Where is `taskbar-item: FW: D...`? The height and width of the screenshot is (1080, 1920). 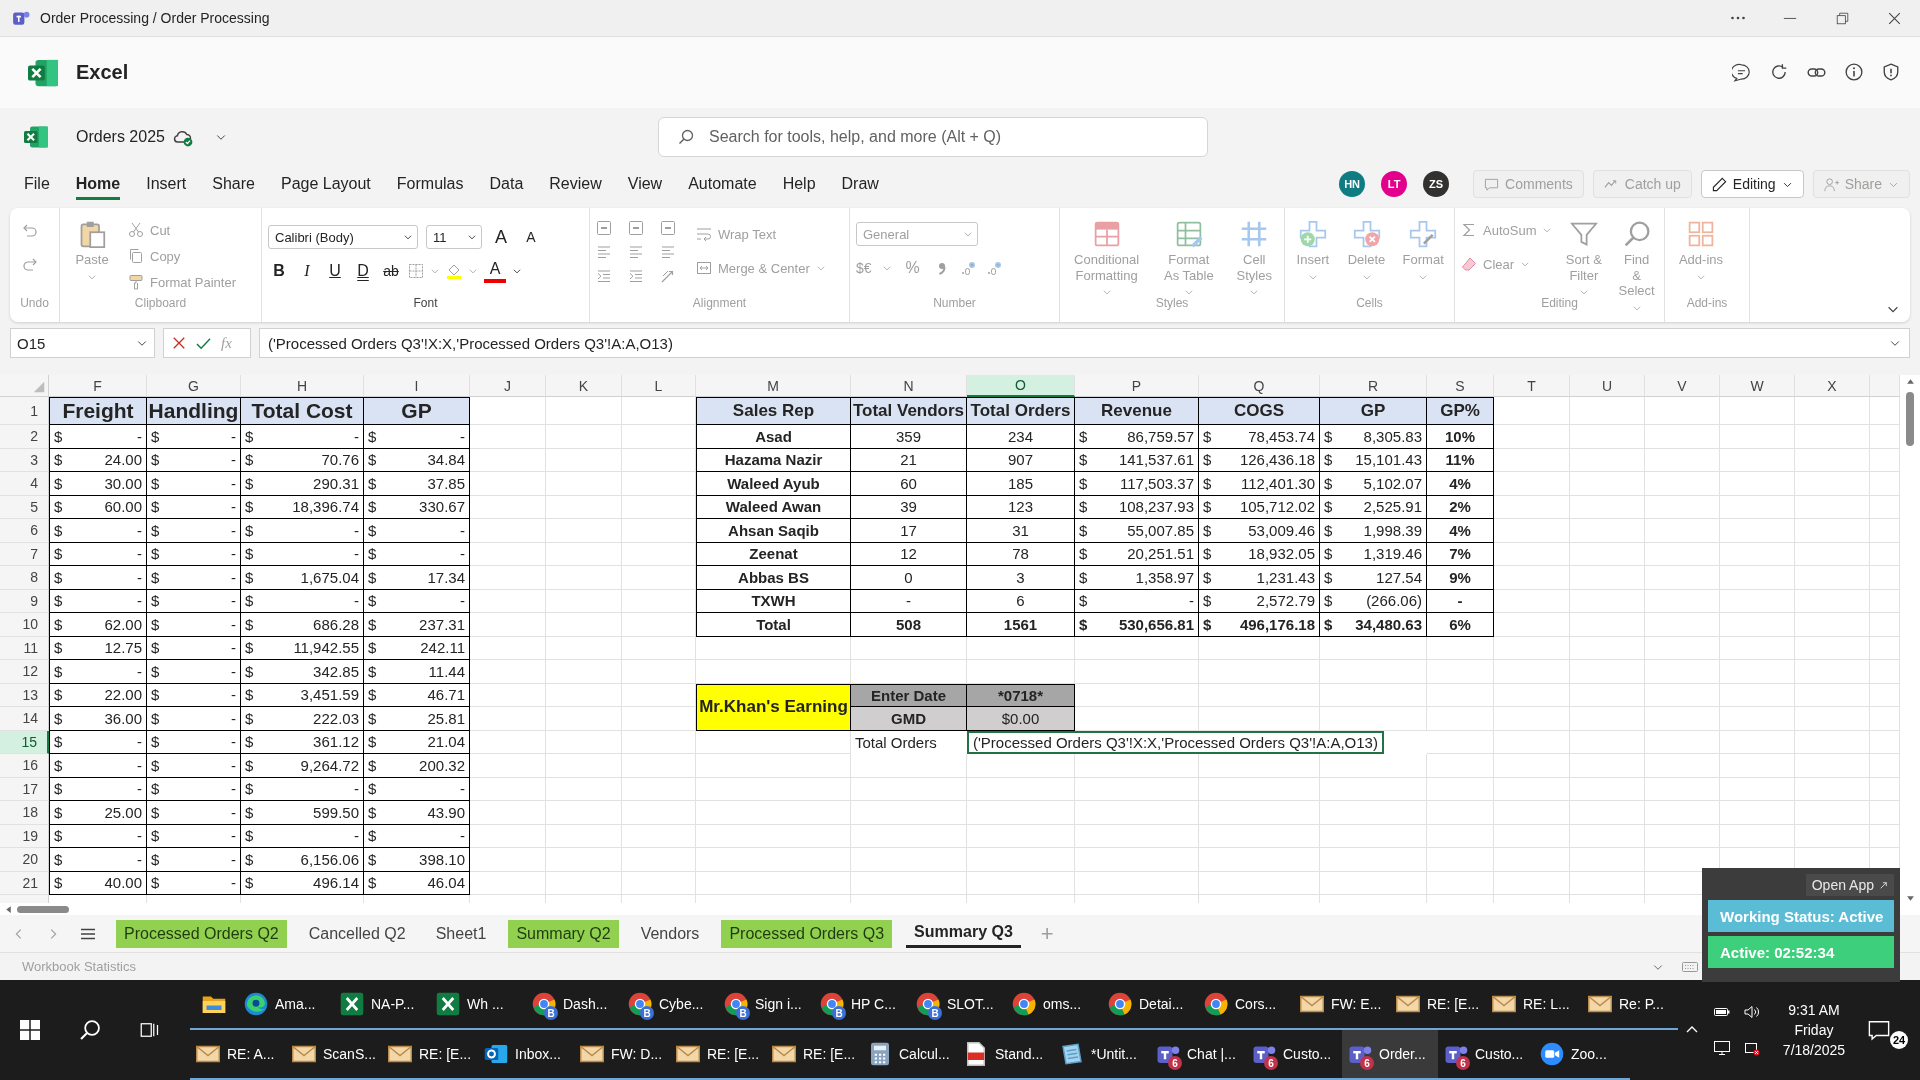 taskbar-item: FW: D... is located at coordinates (622, 1055).